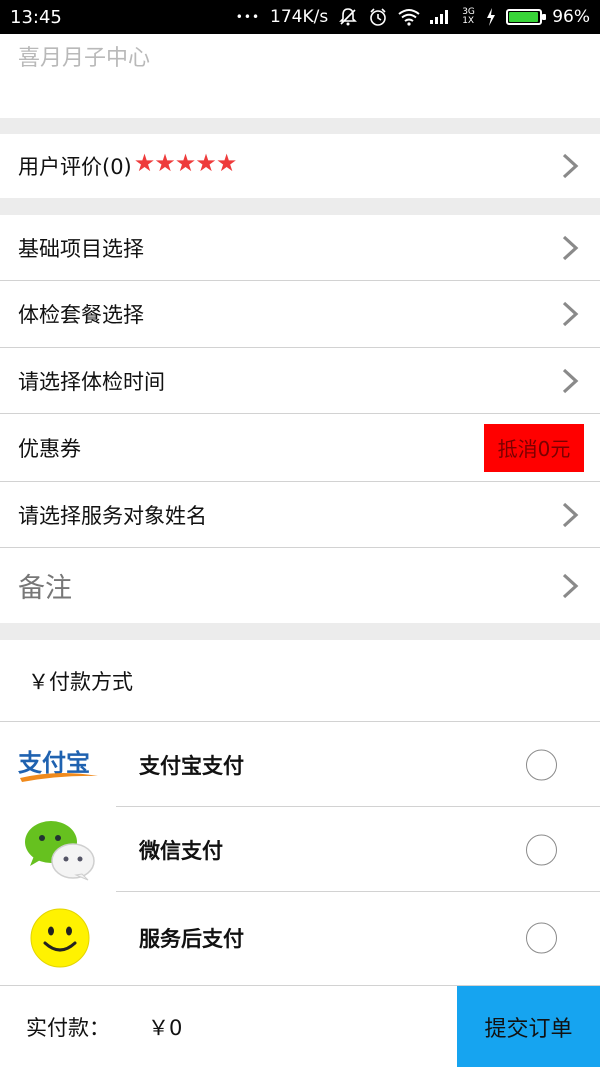  I want to click on coupon-row: 优惠券 抵消0元, so click(300, 447).